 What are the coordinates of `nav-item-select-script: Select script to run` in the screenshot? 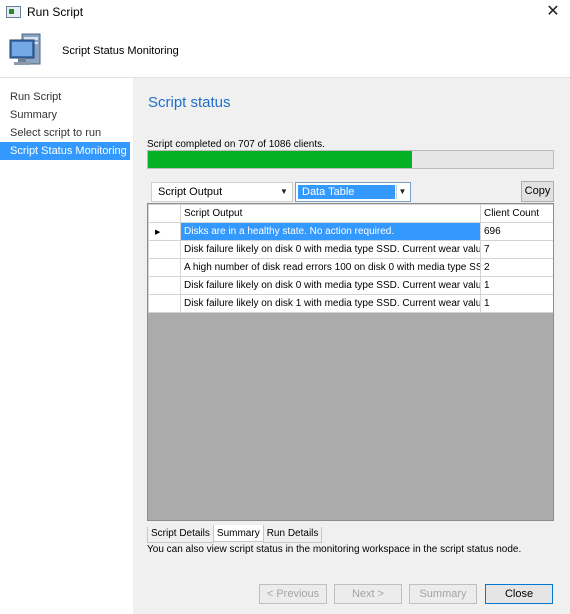 It's located at (65, 133).